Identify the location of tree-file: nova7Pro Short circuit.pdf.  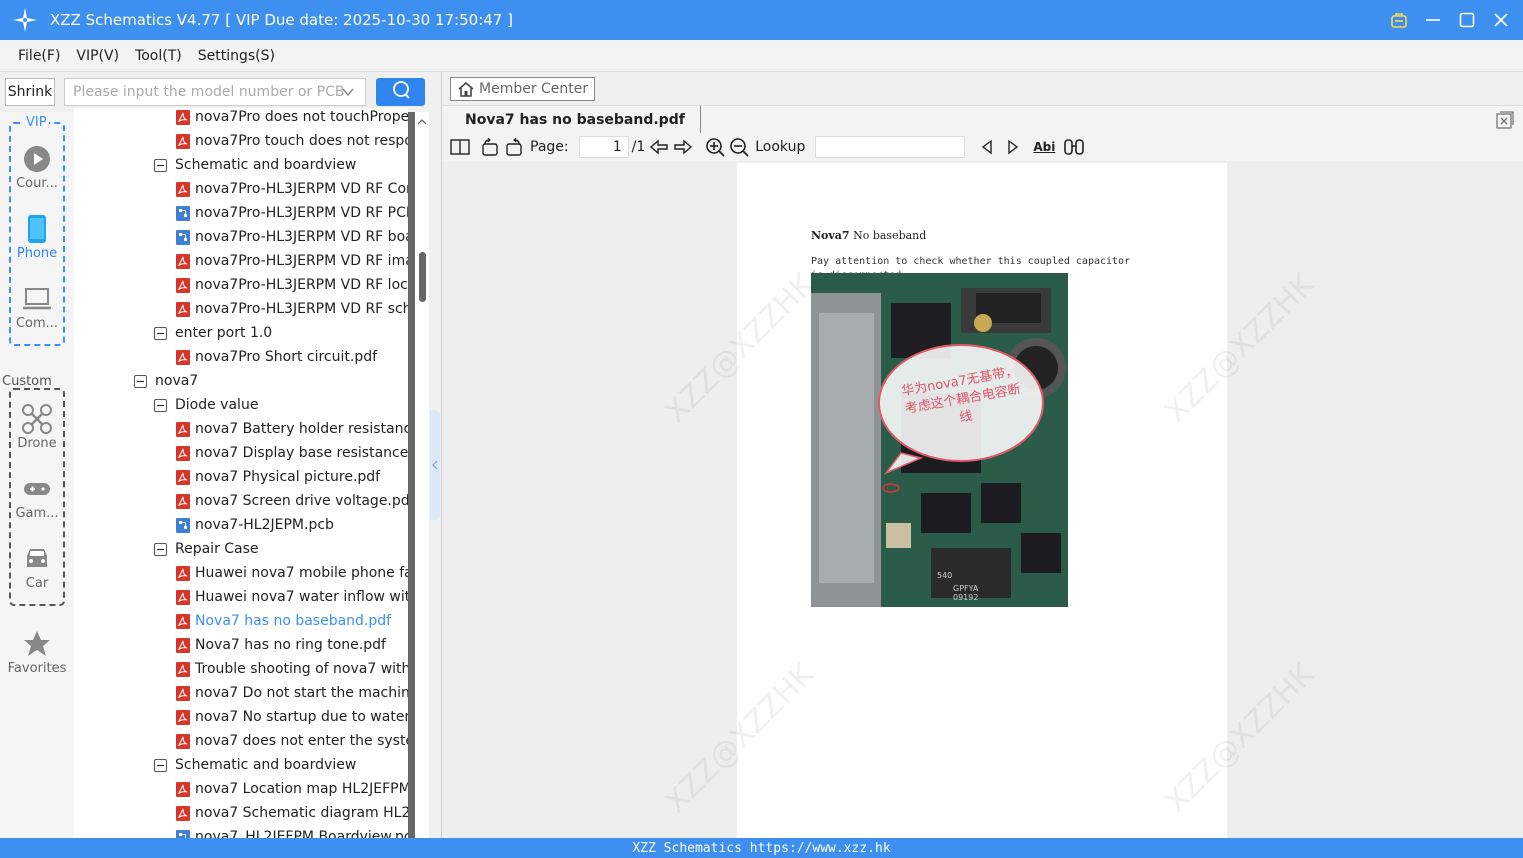
(276, 357).